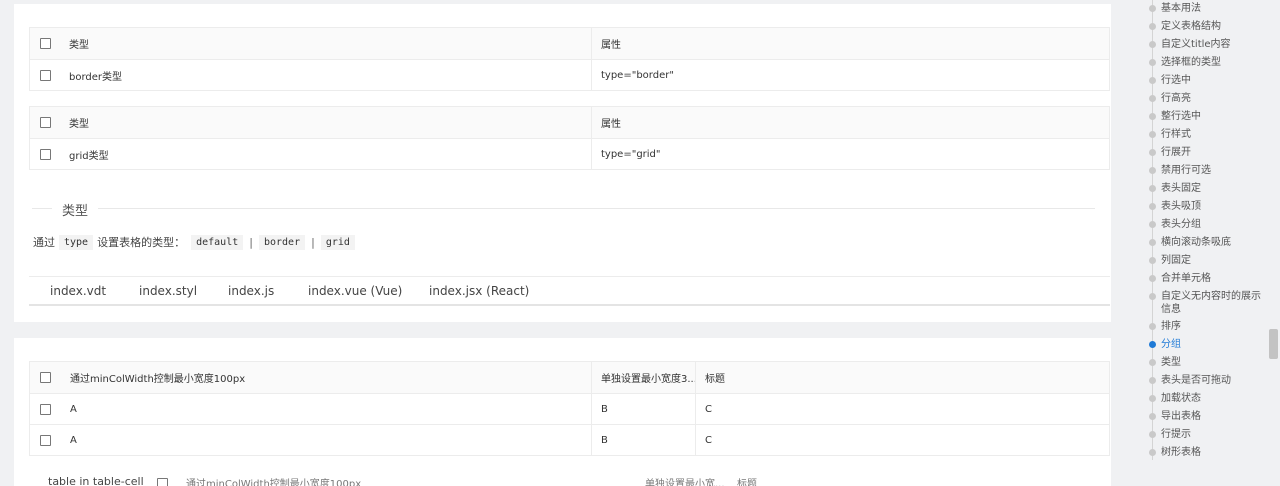 The height and width of the screenshot is (486, 1280). I want to click on toc-item: 导出表格, so click(1181, 416).